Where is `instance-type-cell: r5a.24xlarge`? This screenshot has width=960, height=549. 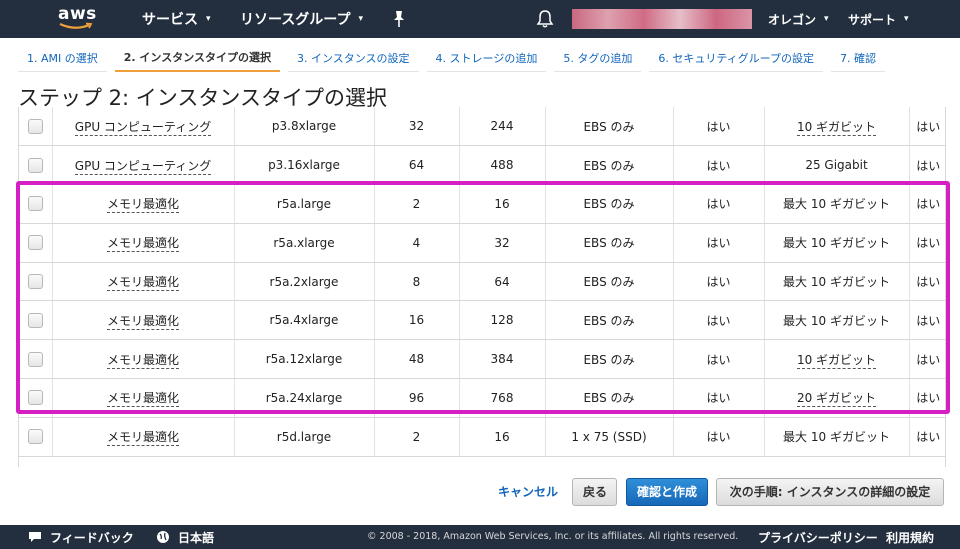 instance-type-cell: r5a.24xlarge is located at coordinates (304, 398).